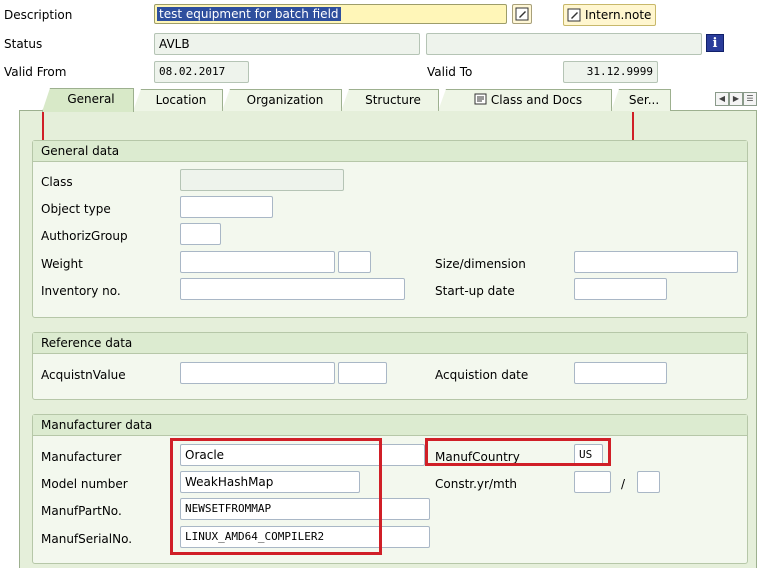  I want to click on weight-input, so click(257, 262).